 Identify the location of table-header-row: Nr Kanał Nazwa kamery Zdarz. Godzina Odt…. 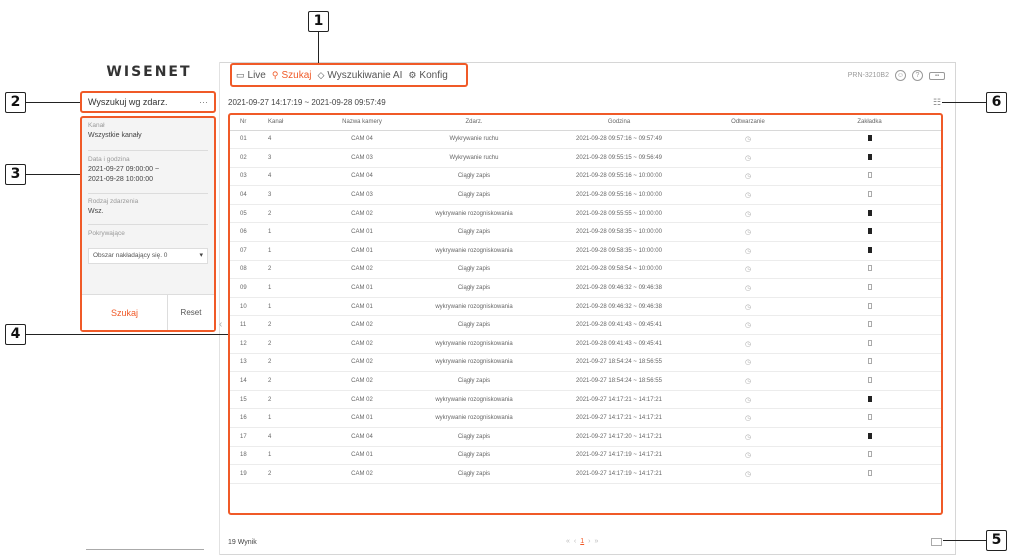
(585, 123).